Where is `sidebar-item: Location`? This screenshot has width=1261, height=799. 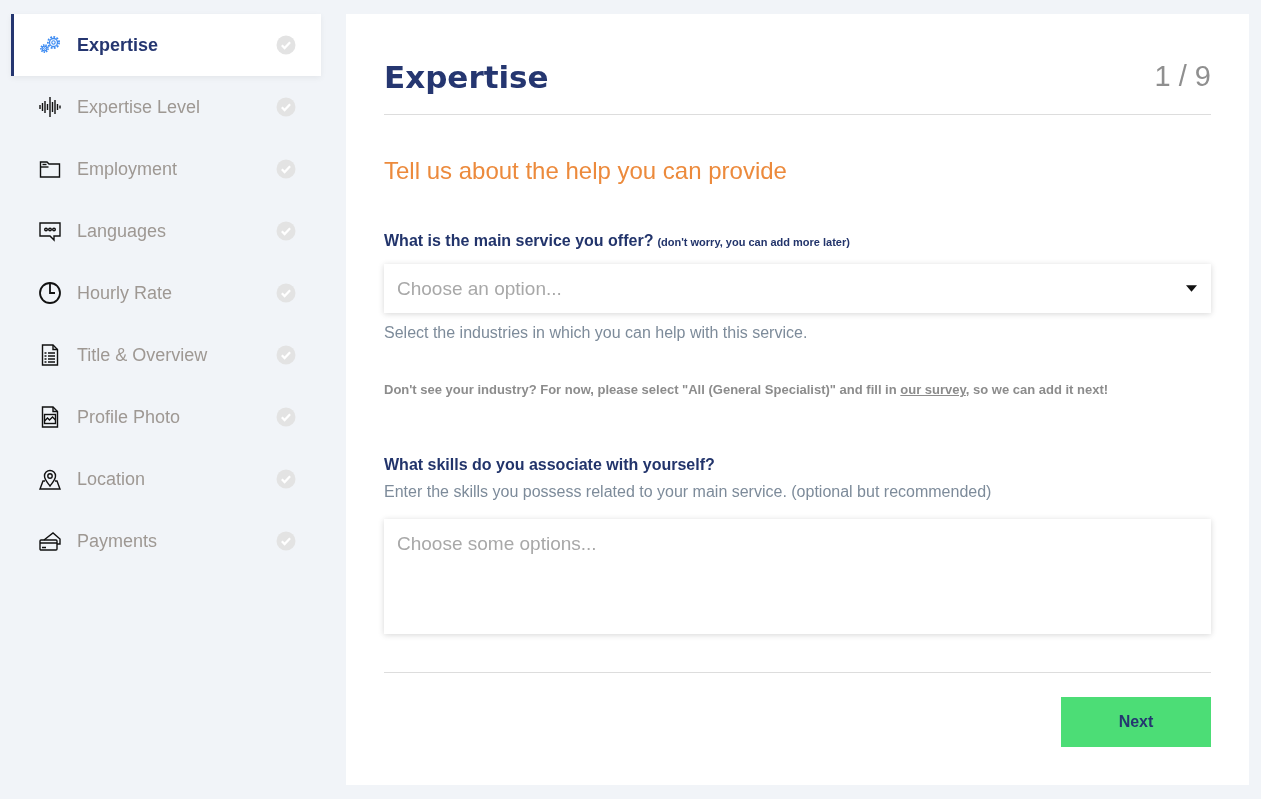
sidebar-item: Location is located at coordinates (166, 479).